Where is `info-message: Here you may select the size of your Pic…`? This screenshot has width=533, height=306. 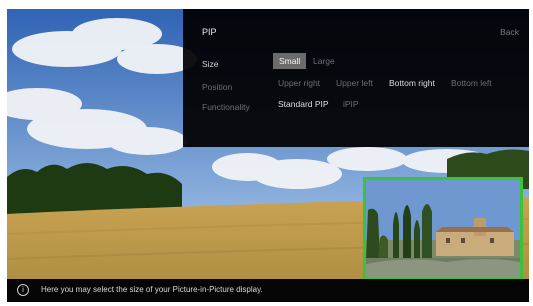 info-message: Here you may select the size of your Pic… is located at coordinates (152, 289).